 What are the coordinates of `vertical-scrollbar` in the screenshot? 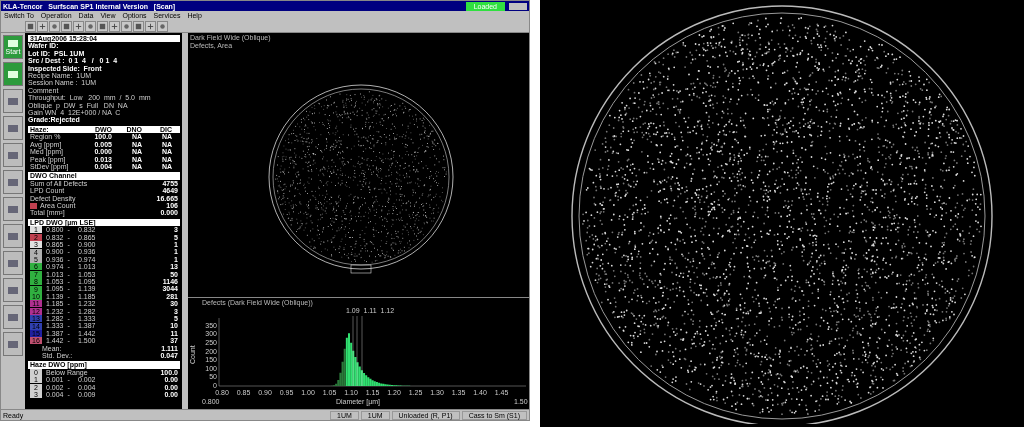 It's located at (185, 221).